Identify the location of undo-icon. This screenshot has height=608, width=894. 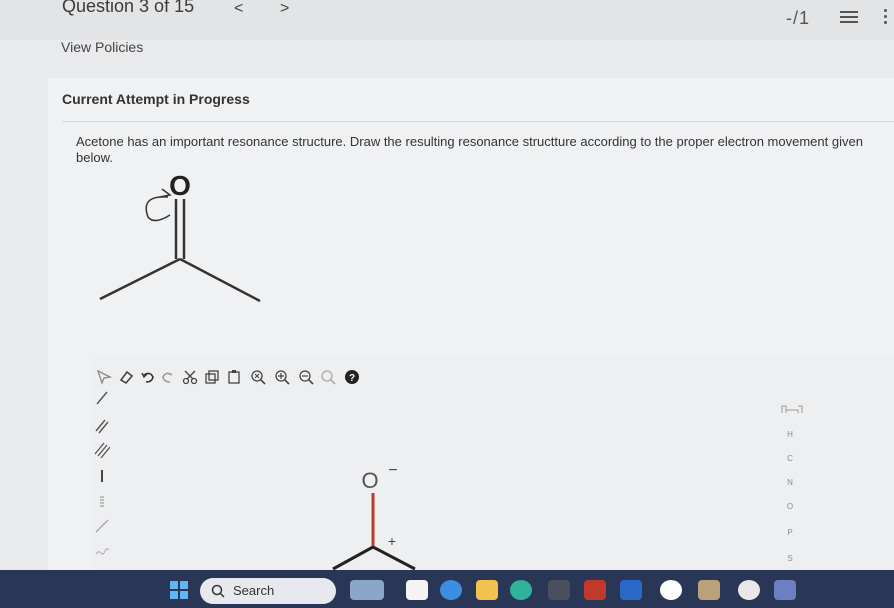
(148, 377).